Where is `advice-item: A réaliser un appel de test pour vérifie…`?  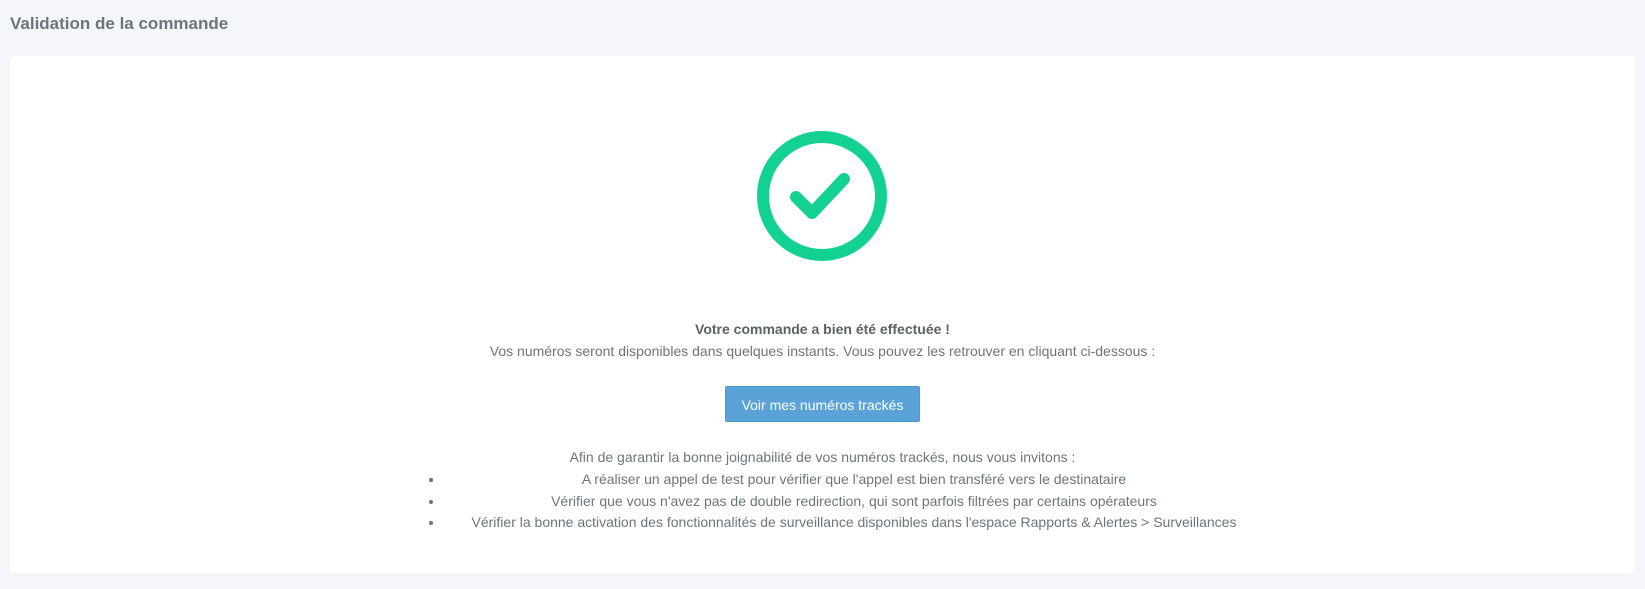
advice-item: A réaliser un appel de test pour vérifie… is located at coordinates (854, 480).